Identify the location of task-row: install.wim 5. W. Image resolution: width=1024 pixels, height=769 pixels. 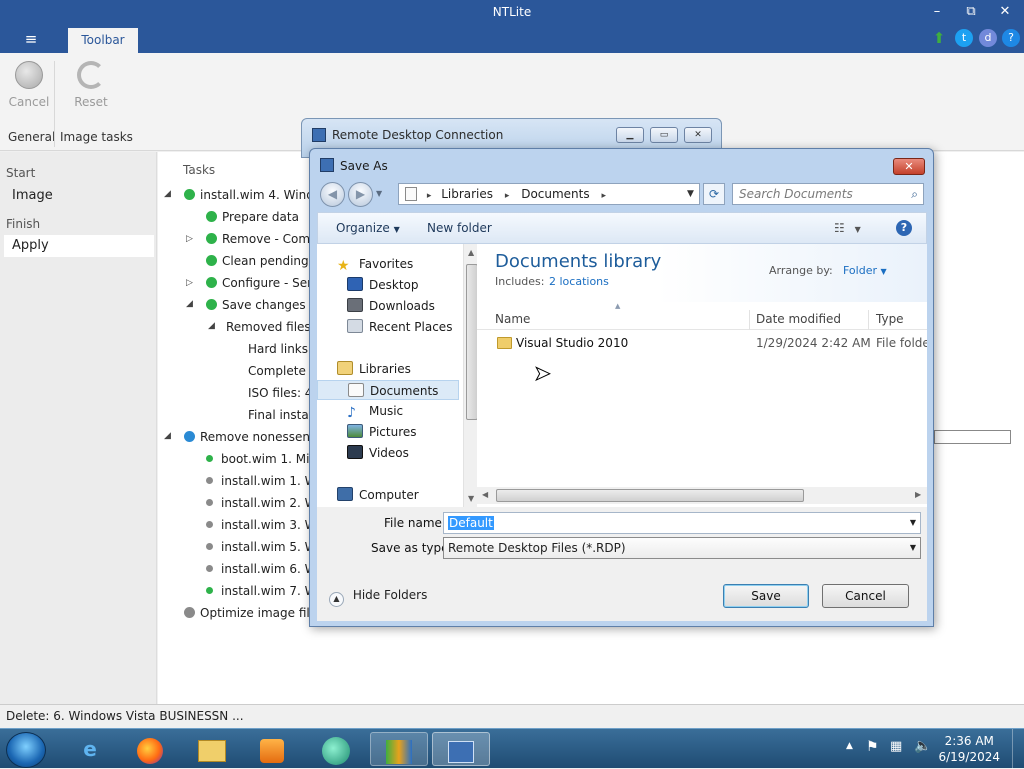
(261, 547).